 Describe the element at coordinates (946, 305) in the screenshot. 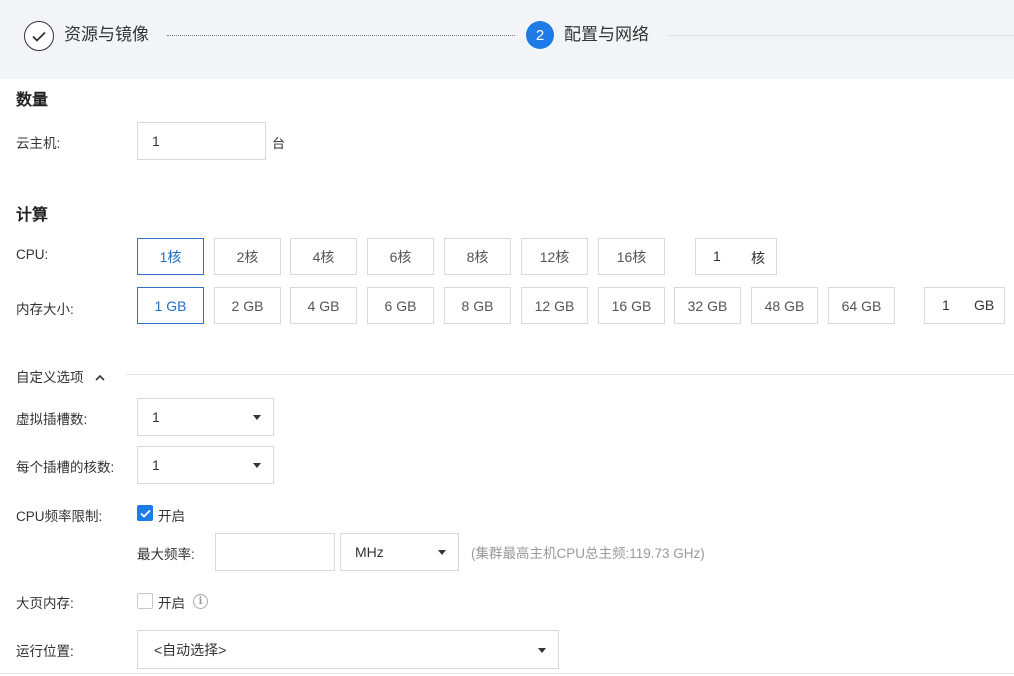

I see `memory-custom-value: 1` at that location.